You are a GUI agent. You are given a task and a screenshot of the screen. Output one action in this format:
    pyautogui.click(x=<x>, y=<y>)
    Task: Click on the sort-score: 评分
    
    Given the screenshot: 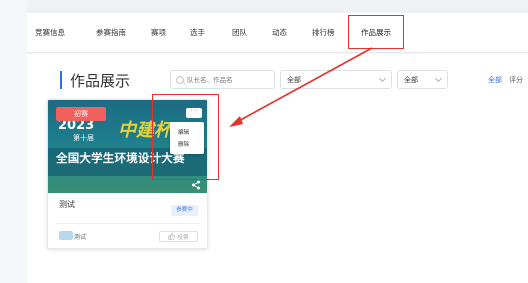 What is the action you would take?
    pyautogui.click(x=516, y=80)
    